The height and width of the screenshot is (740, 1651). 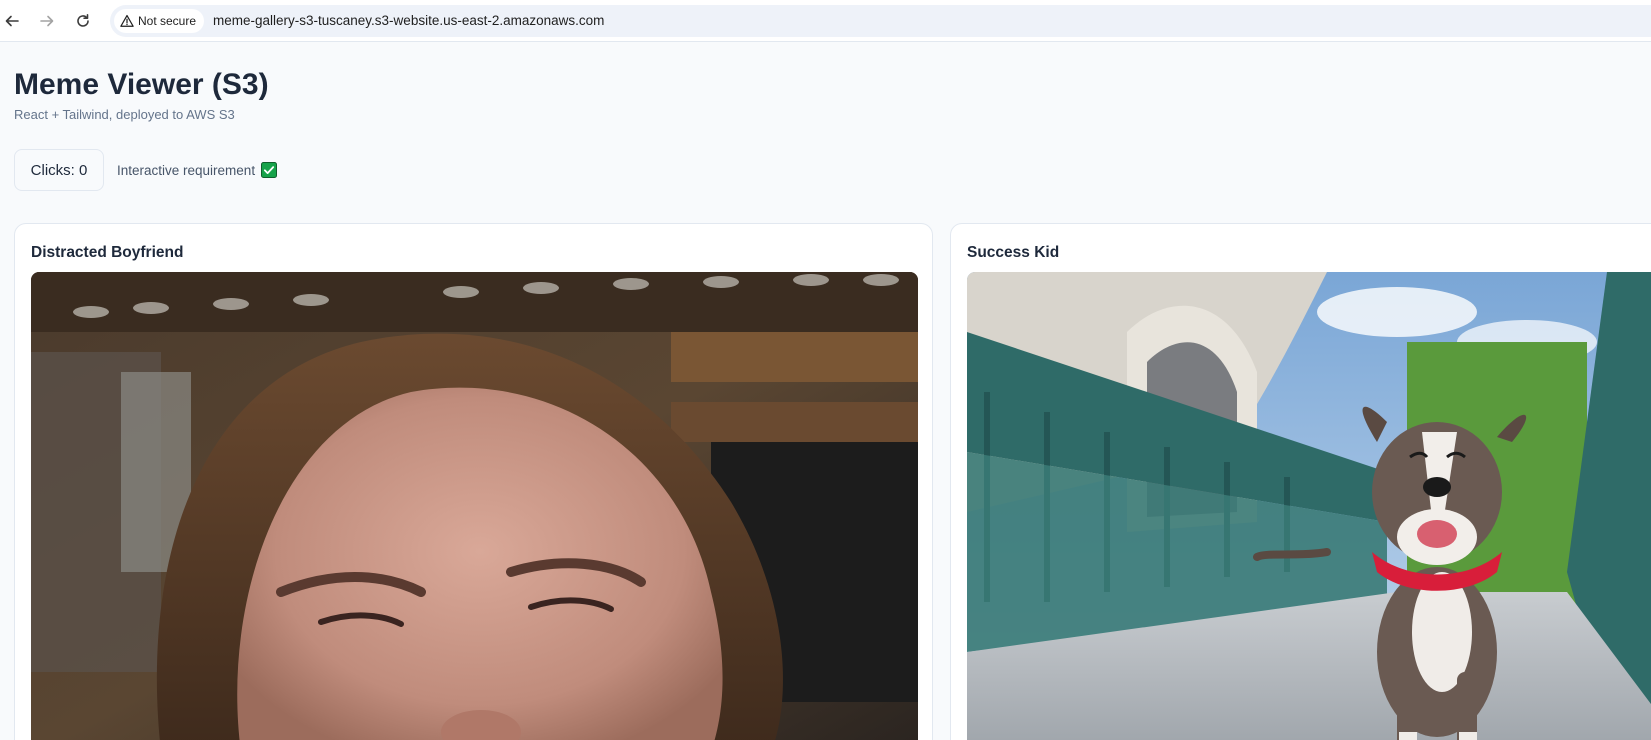 I want to click on interactive-requirement: Interactive requirement, so click(x=197, y=170).